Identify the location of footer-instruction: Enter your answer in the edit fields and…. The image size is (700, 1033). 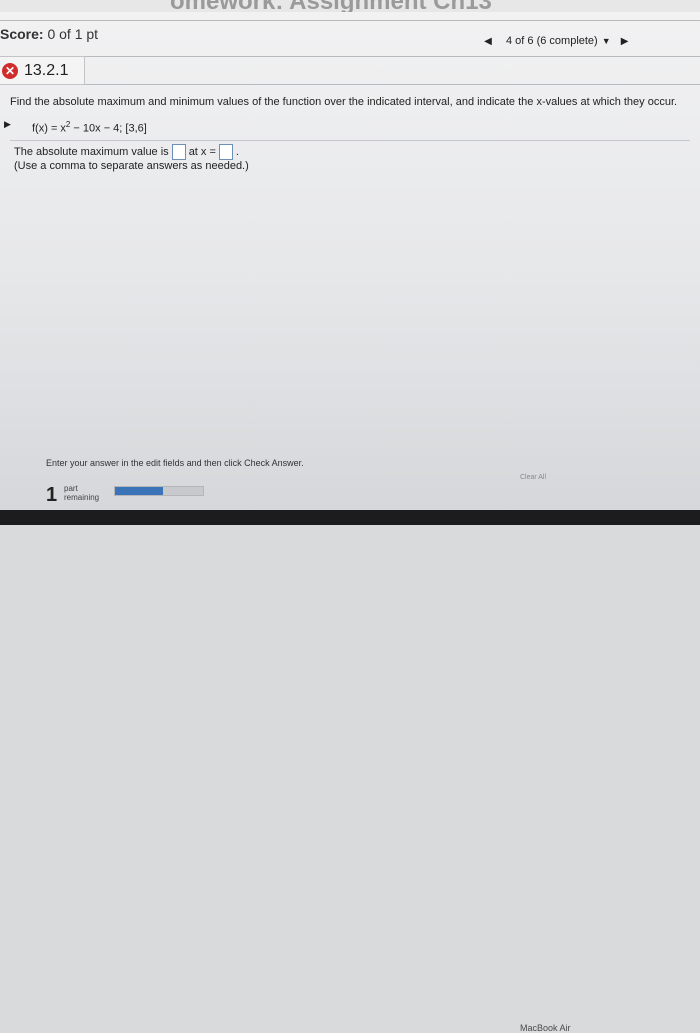
(175, 463).